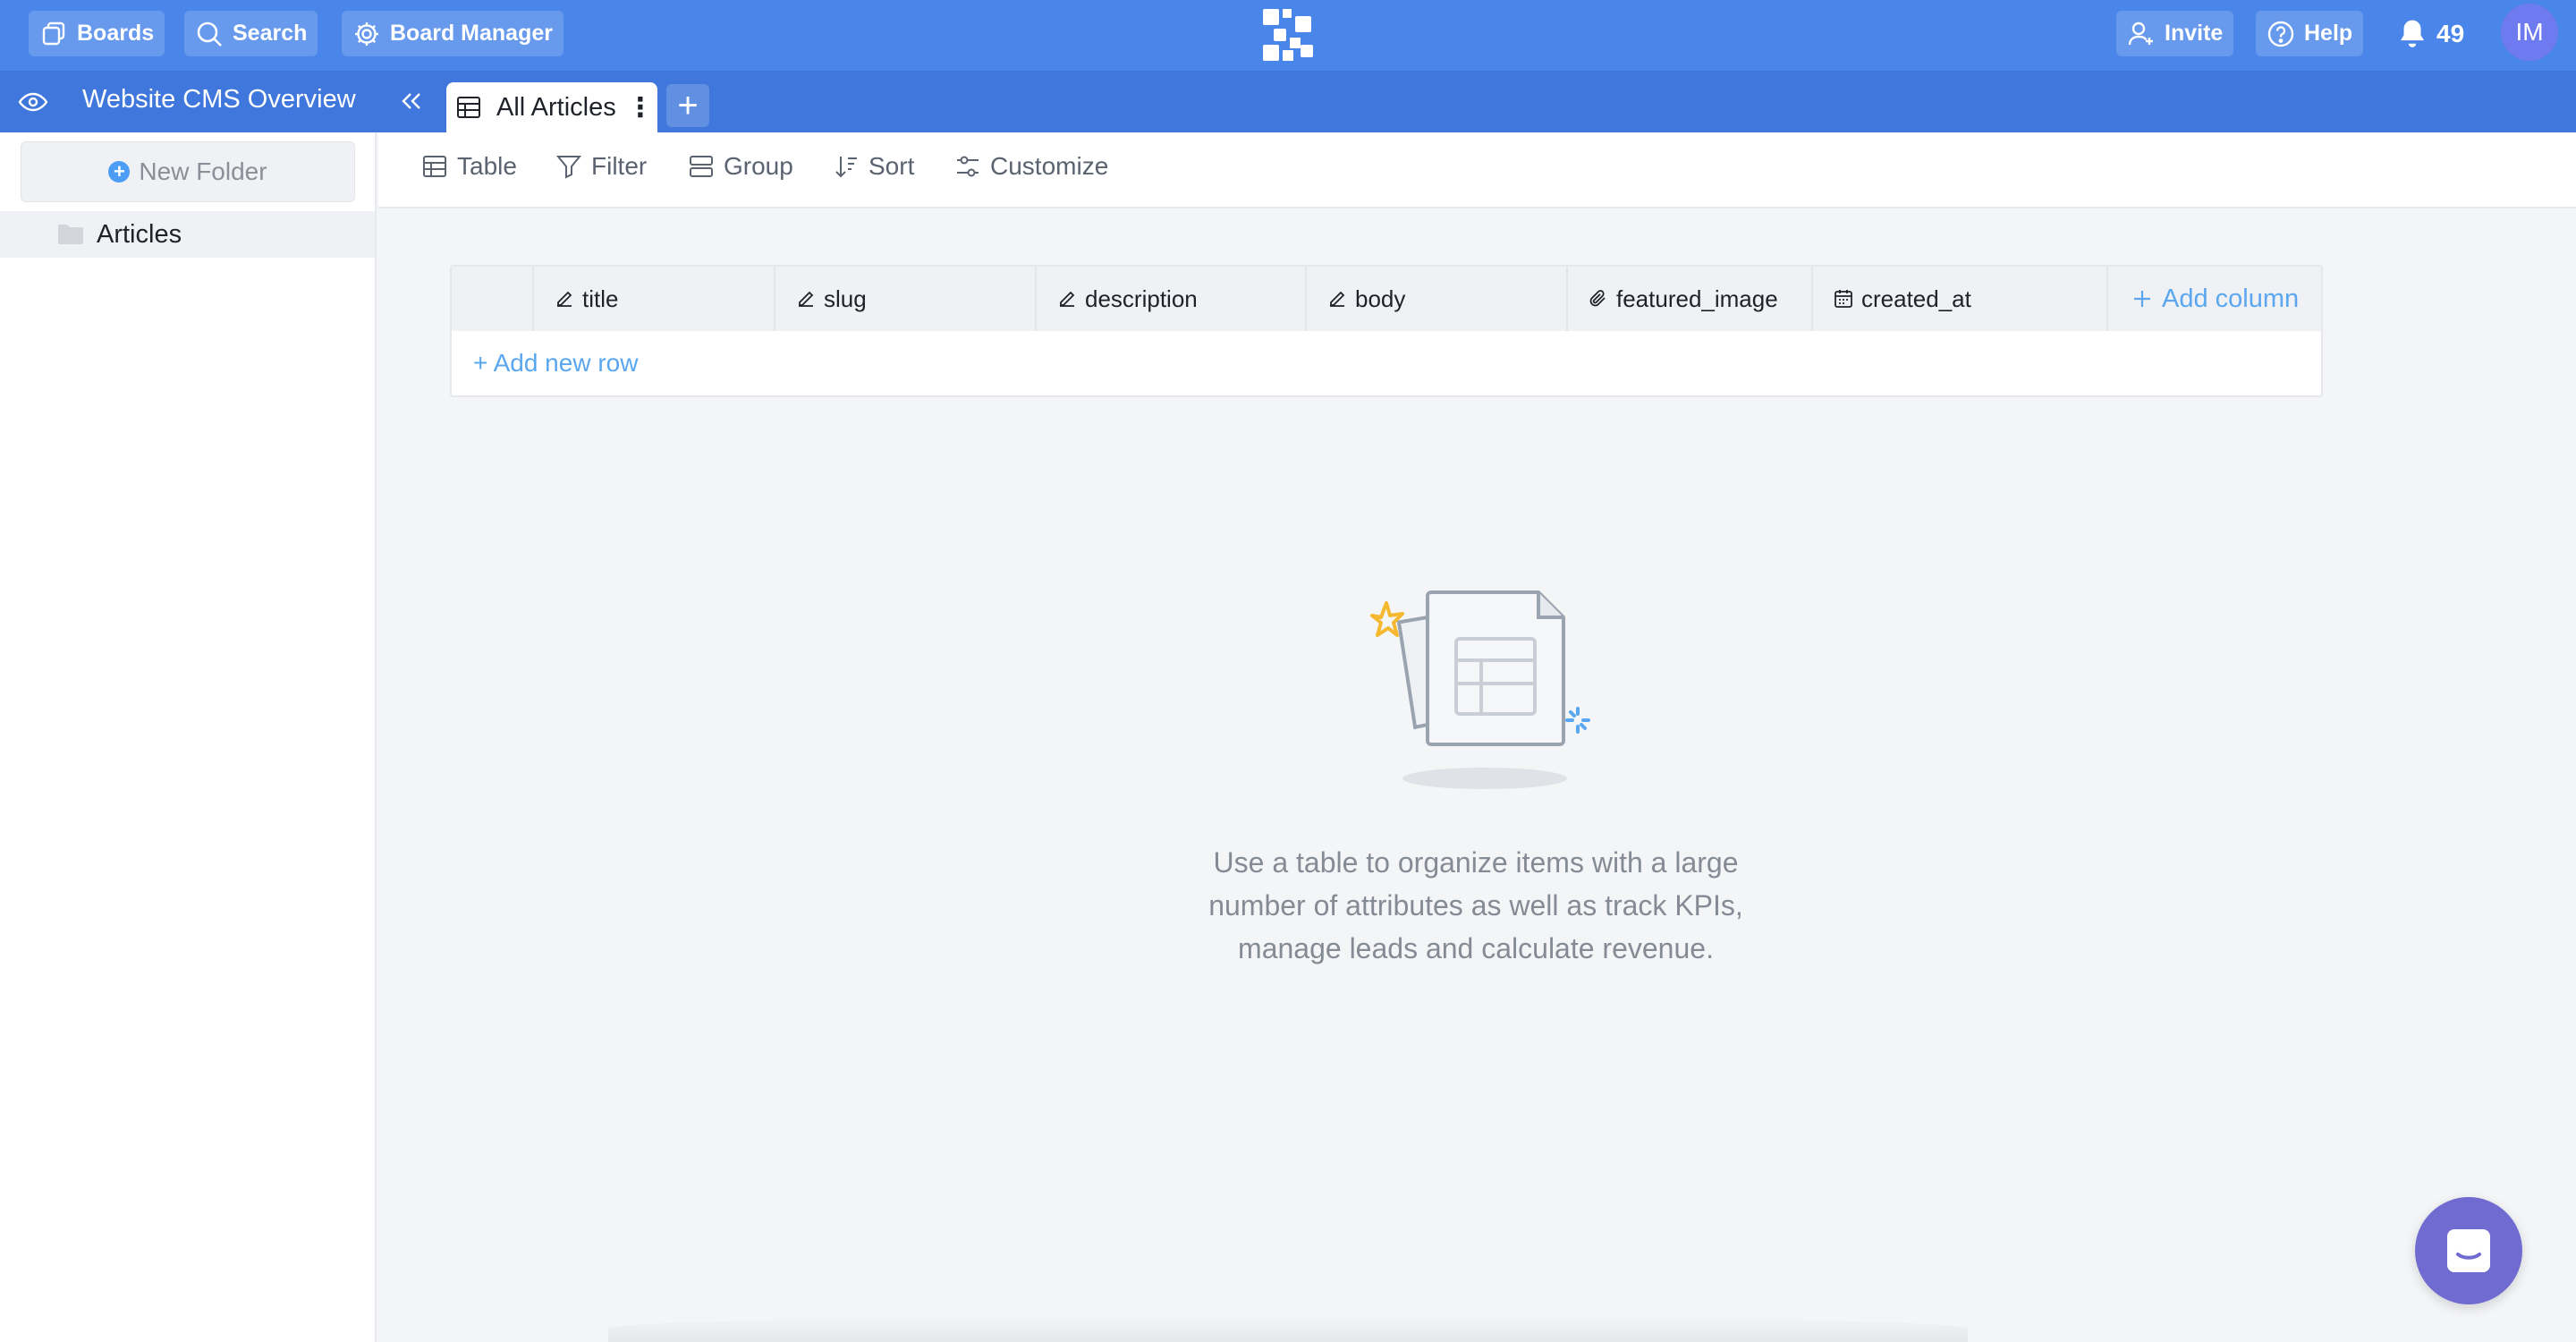 The image size is (2576, 1342). Describe the element at coordinates (2280, 34) in the screenshot. I see `help-icon` at that location.